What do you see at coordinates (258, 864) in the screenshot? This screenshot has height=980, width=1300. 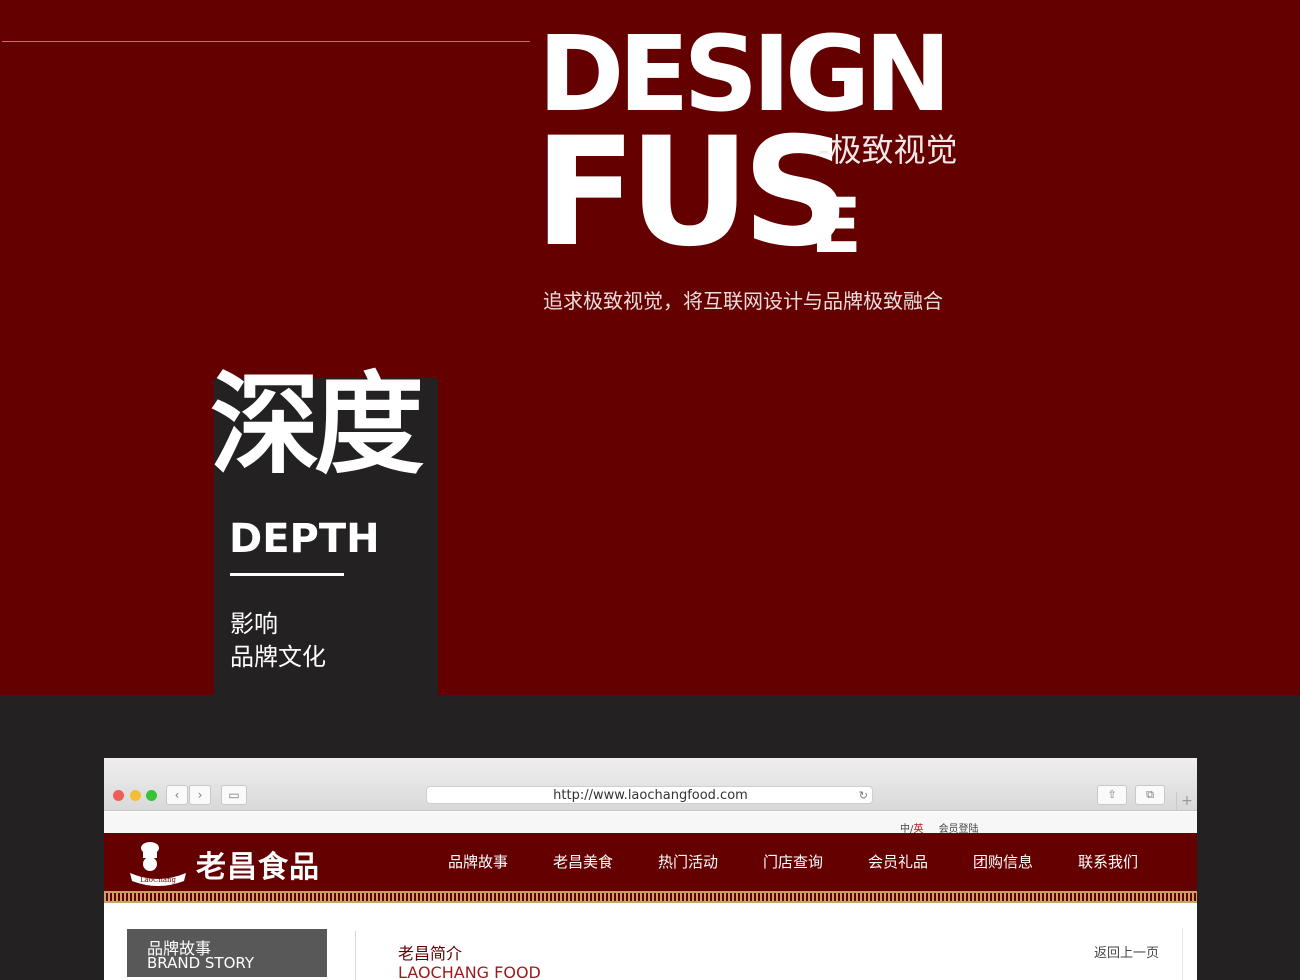 I see `site-logo-text: 老昌食品` at bounding box center [258, 864].